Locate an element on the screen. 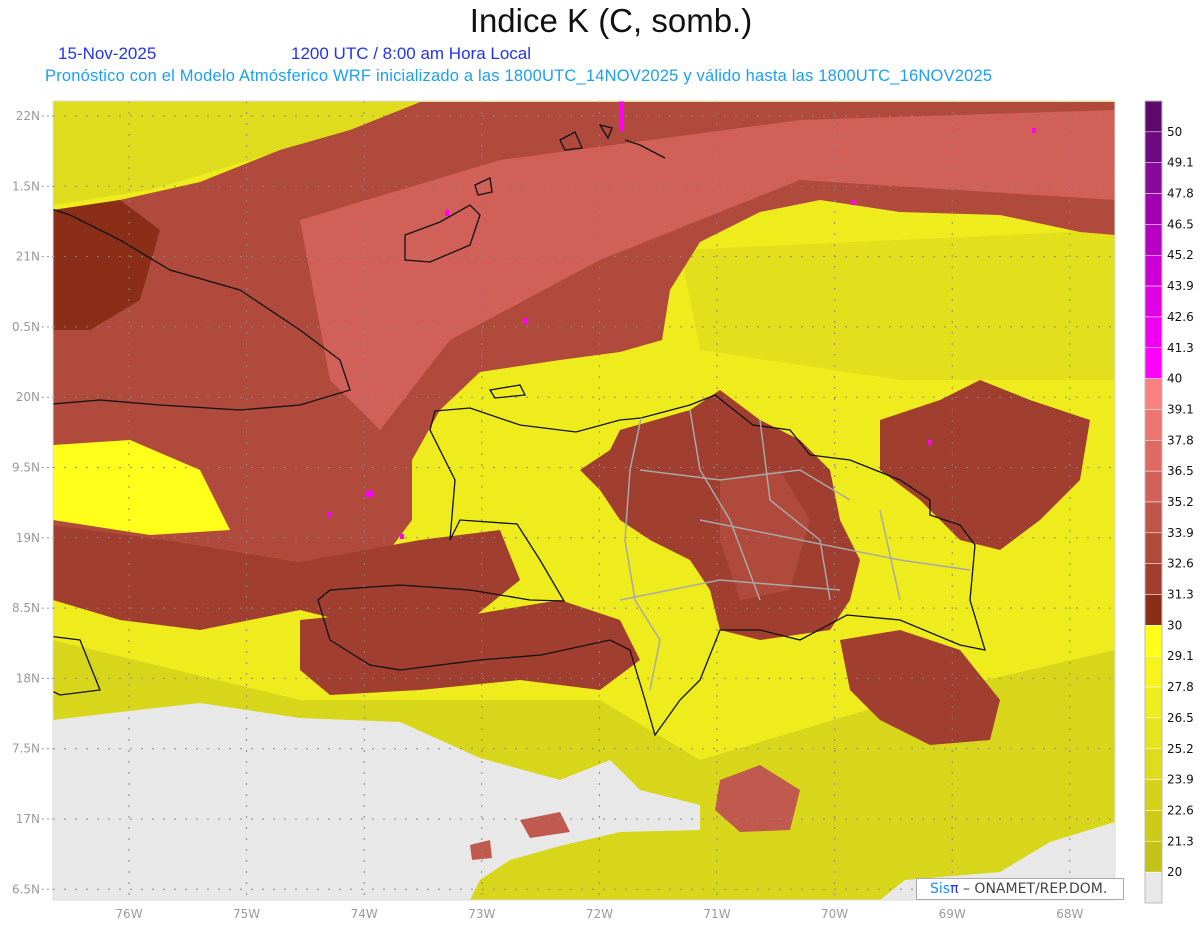 Image resolution: width=1200 pixels, height=927 pixels. colorbar-label: 27.8 is located at coordinates (1180, 687).